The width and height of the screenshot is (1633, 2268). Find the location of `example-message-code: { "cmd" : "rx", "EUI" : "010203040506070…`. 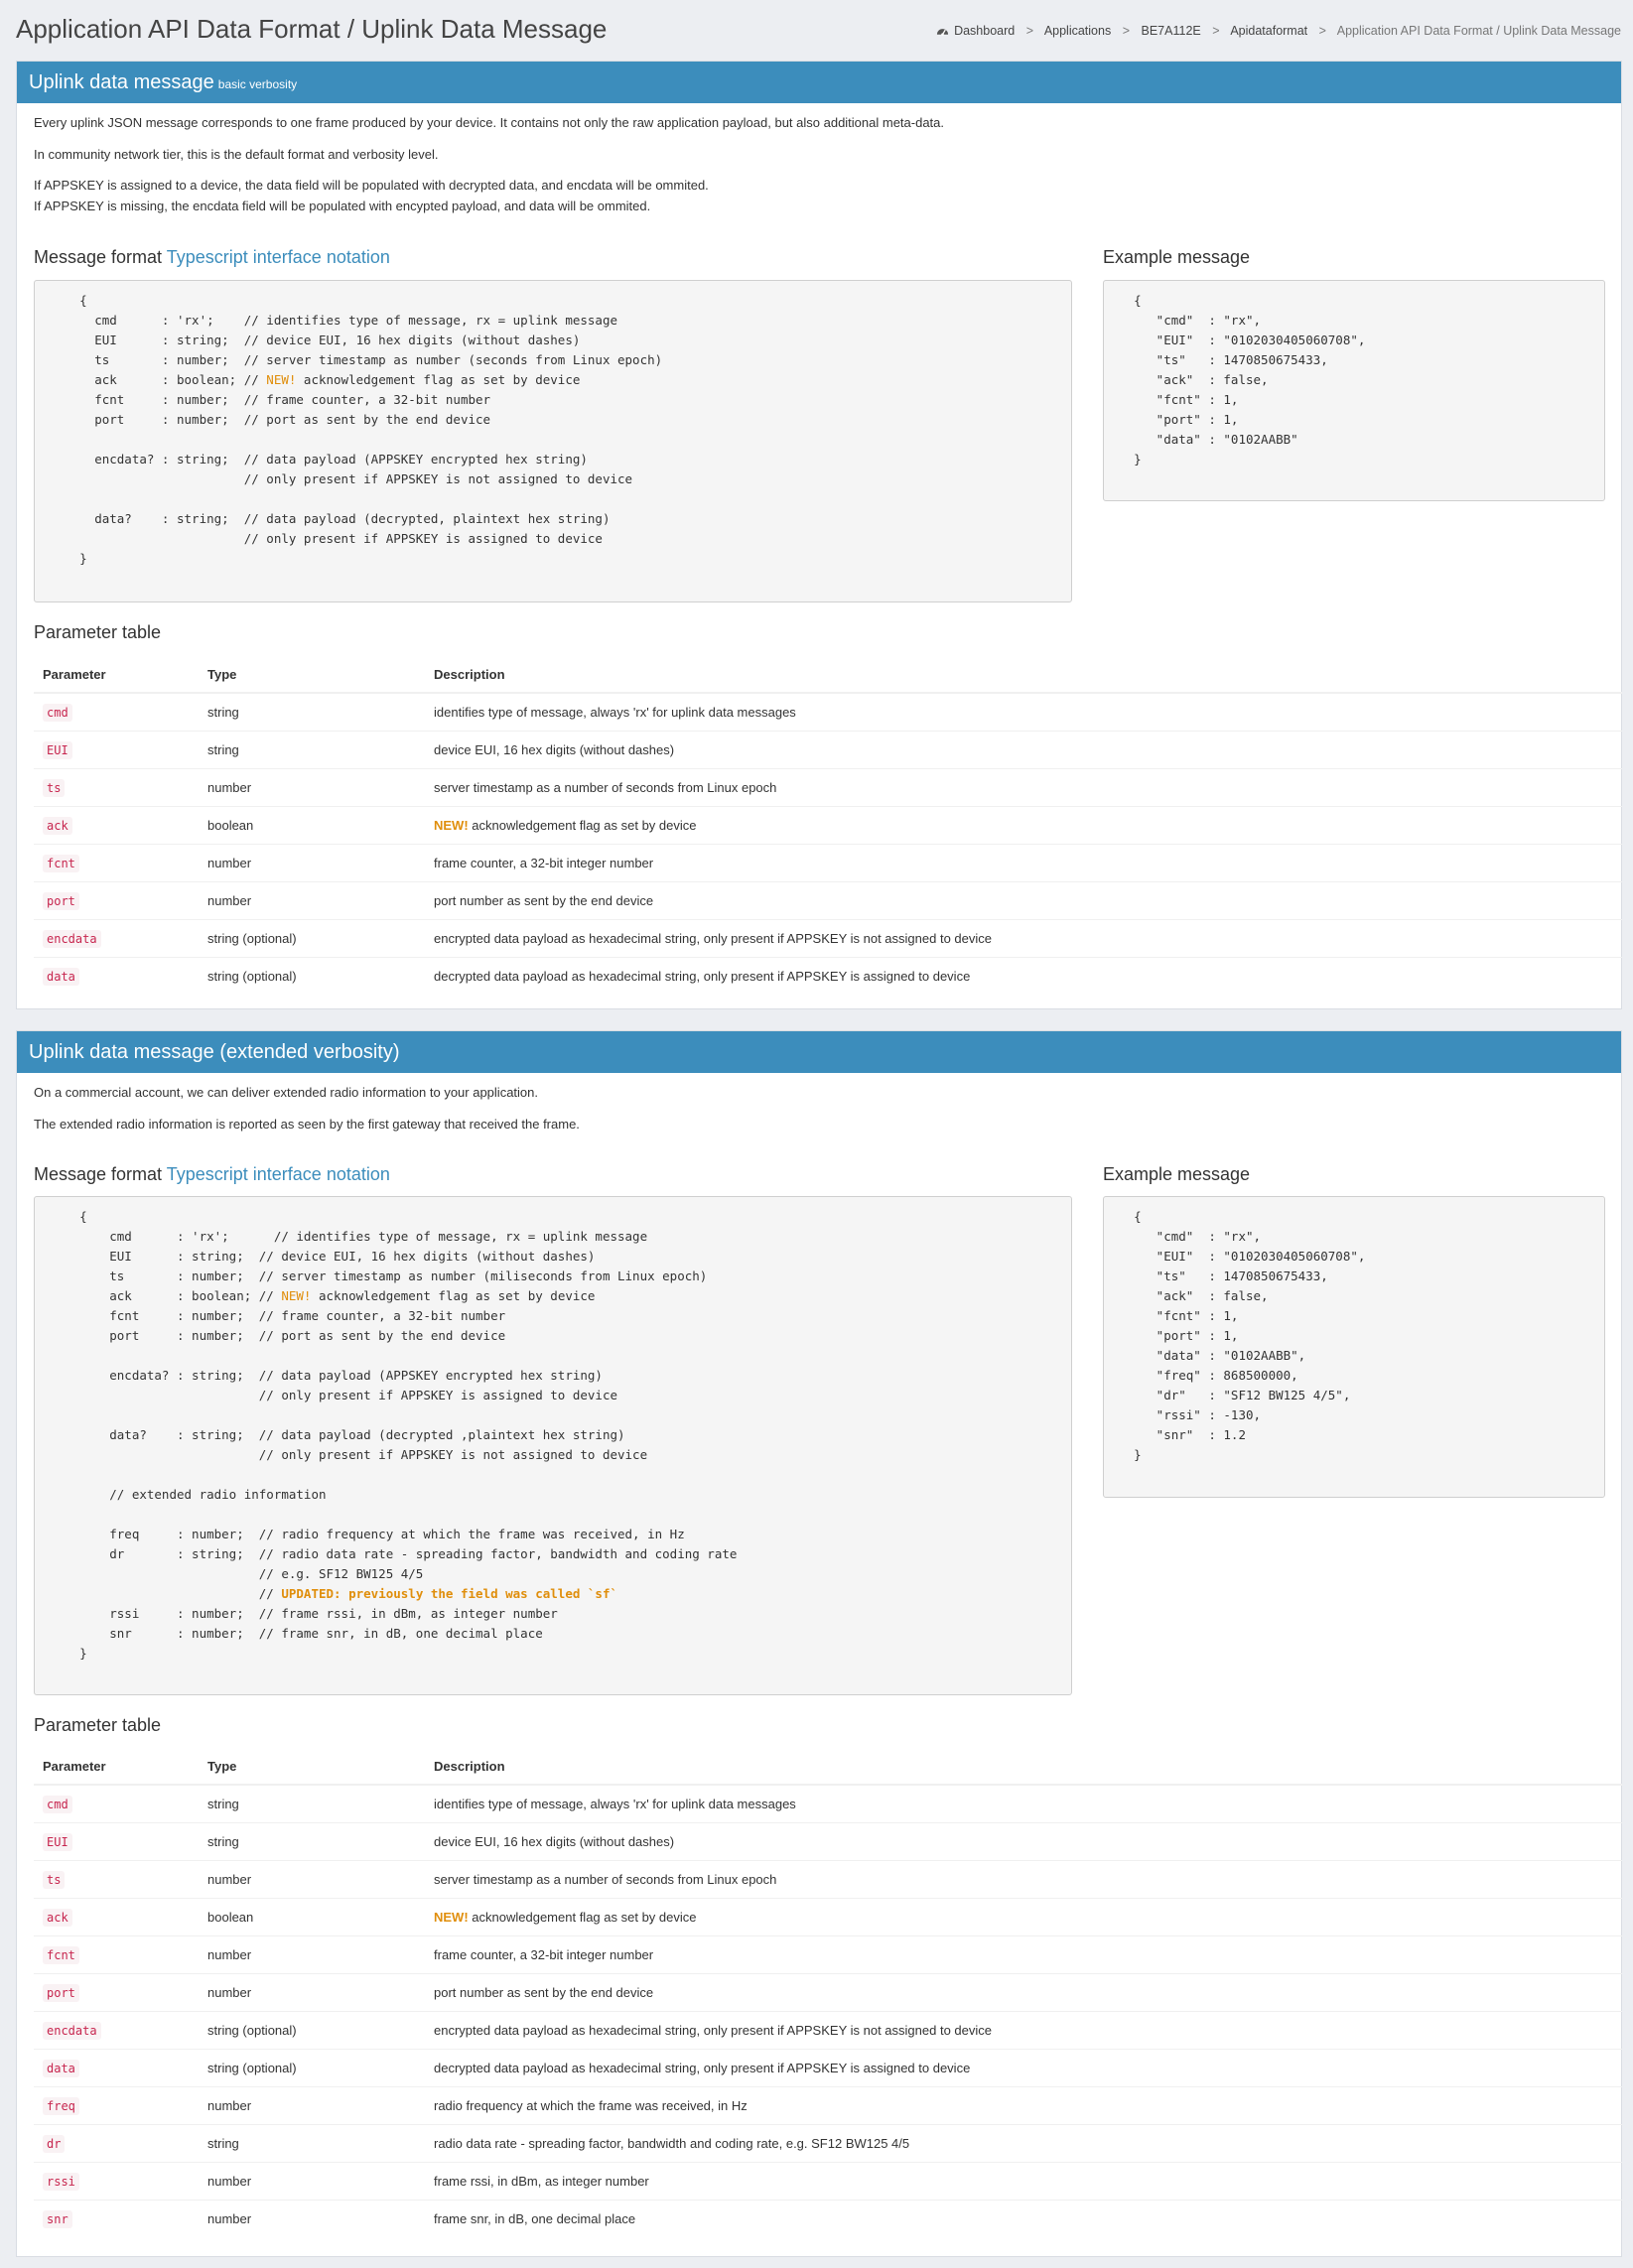

example-message-code: { "cmd" : "rx", "EUI" : "010203040506070… is located at coordinates (1354, 1347).